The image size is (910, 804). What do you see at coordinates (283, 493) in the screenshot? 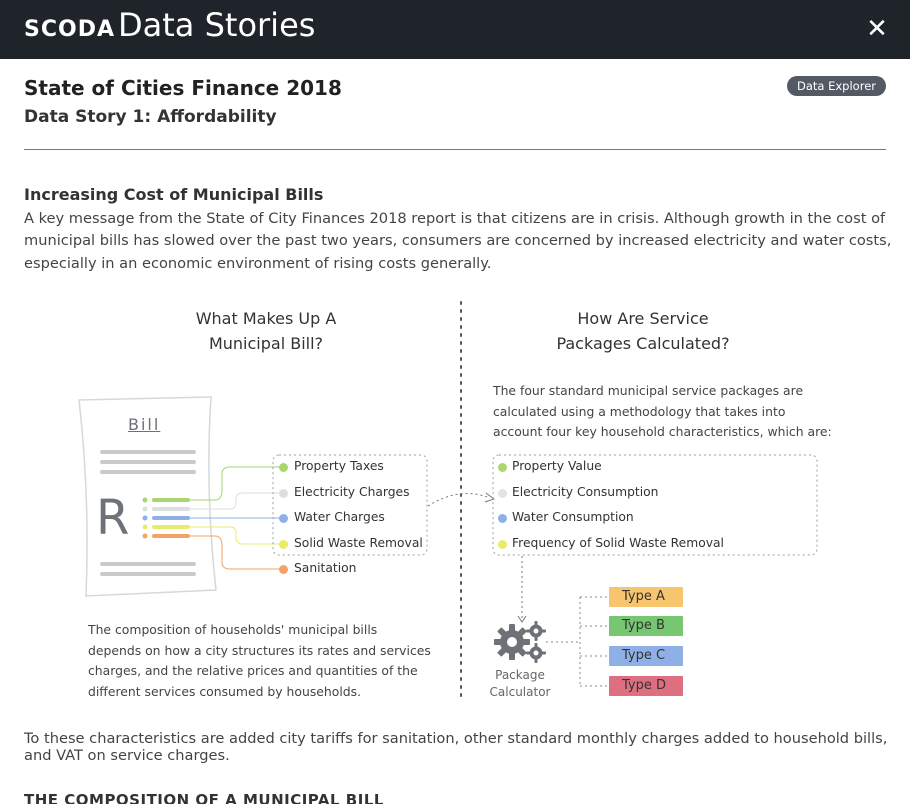
I see `electricity-charges-dot` at bounding box center [283, 493].